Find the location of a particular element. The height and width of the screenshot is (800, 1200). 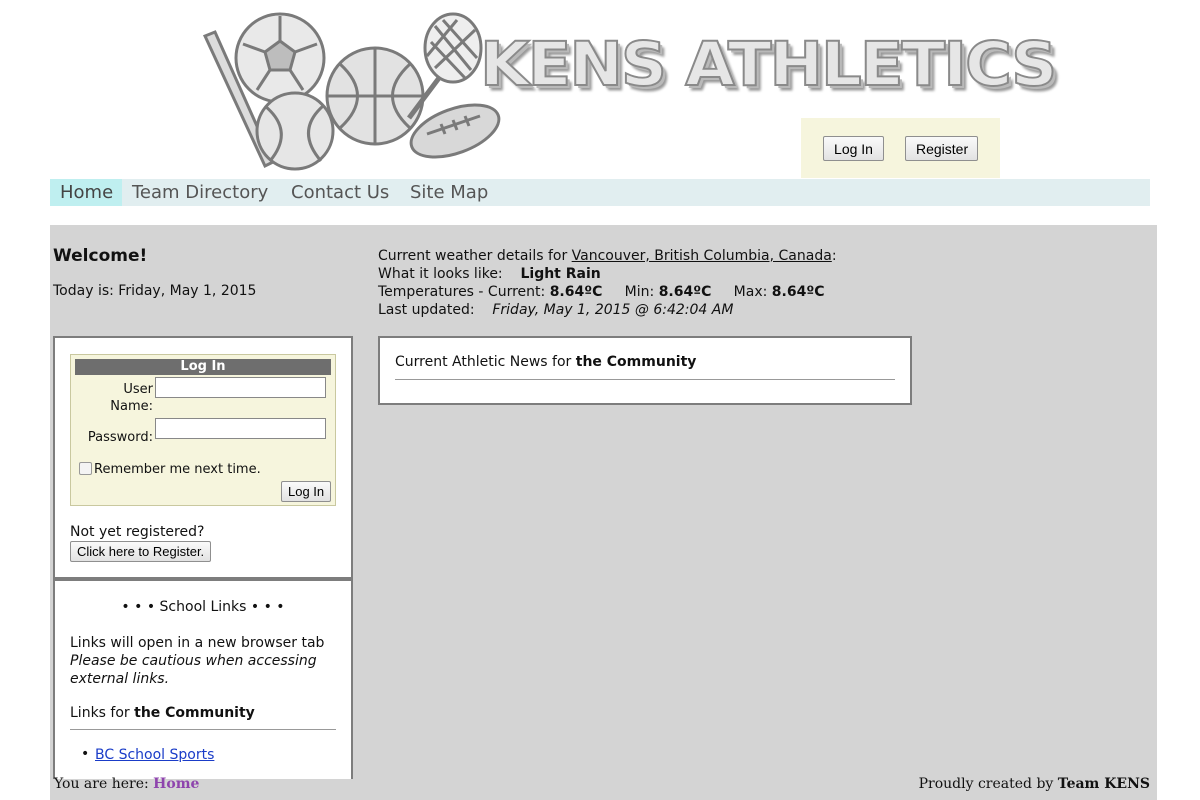

weather-max-temp: 8.64ºC is located at coordinates (798, 292).